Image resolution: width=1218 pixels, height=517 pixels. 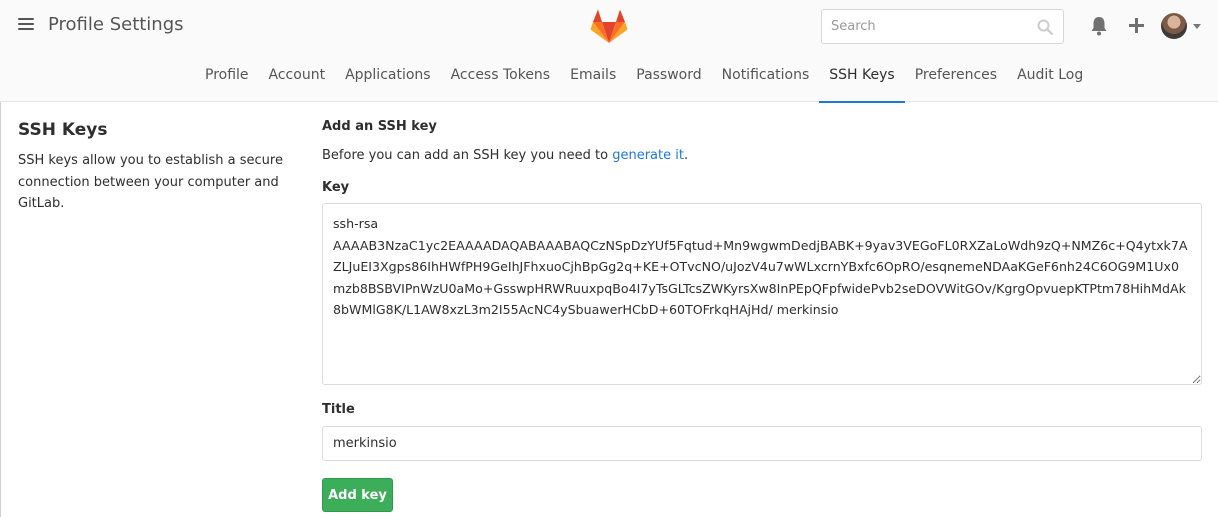 I want to click on chevron-down-icon, so click(x=1197, y=26).